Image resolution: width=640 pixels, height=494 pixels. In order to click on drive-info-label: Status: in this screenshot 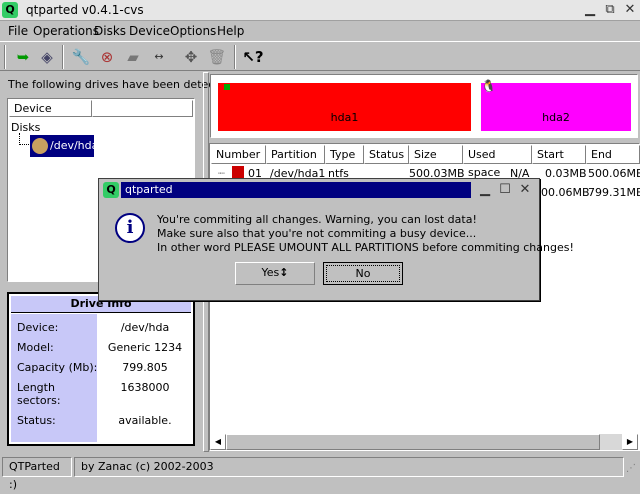, I will do `click(36, 420)`.